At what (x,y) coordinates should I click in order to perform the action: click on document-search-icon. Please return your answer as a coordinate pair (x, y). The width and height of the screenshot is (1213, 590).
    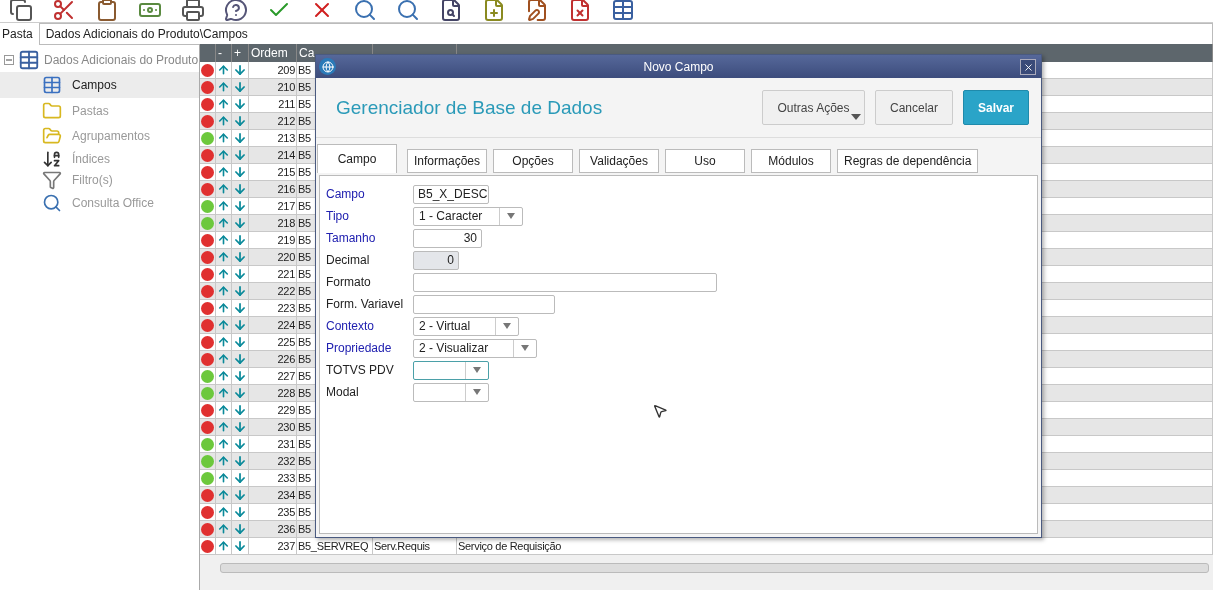
    Looking at the image, I should click on (451, 11).